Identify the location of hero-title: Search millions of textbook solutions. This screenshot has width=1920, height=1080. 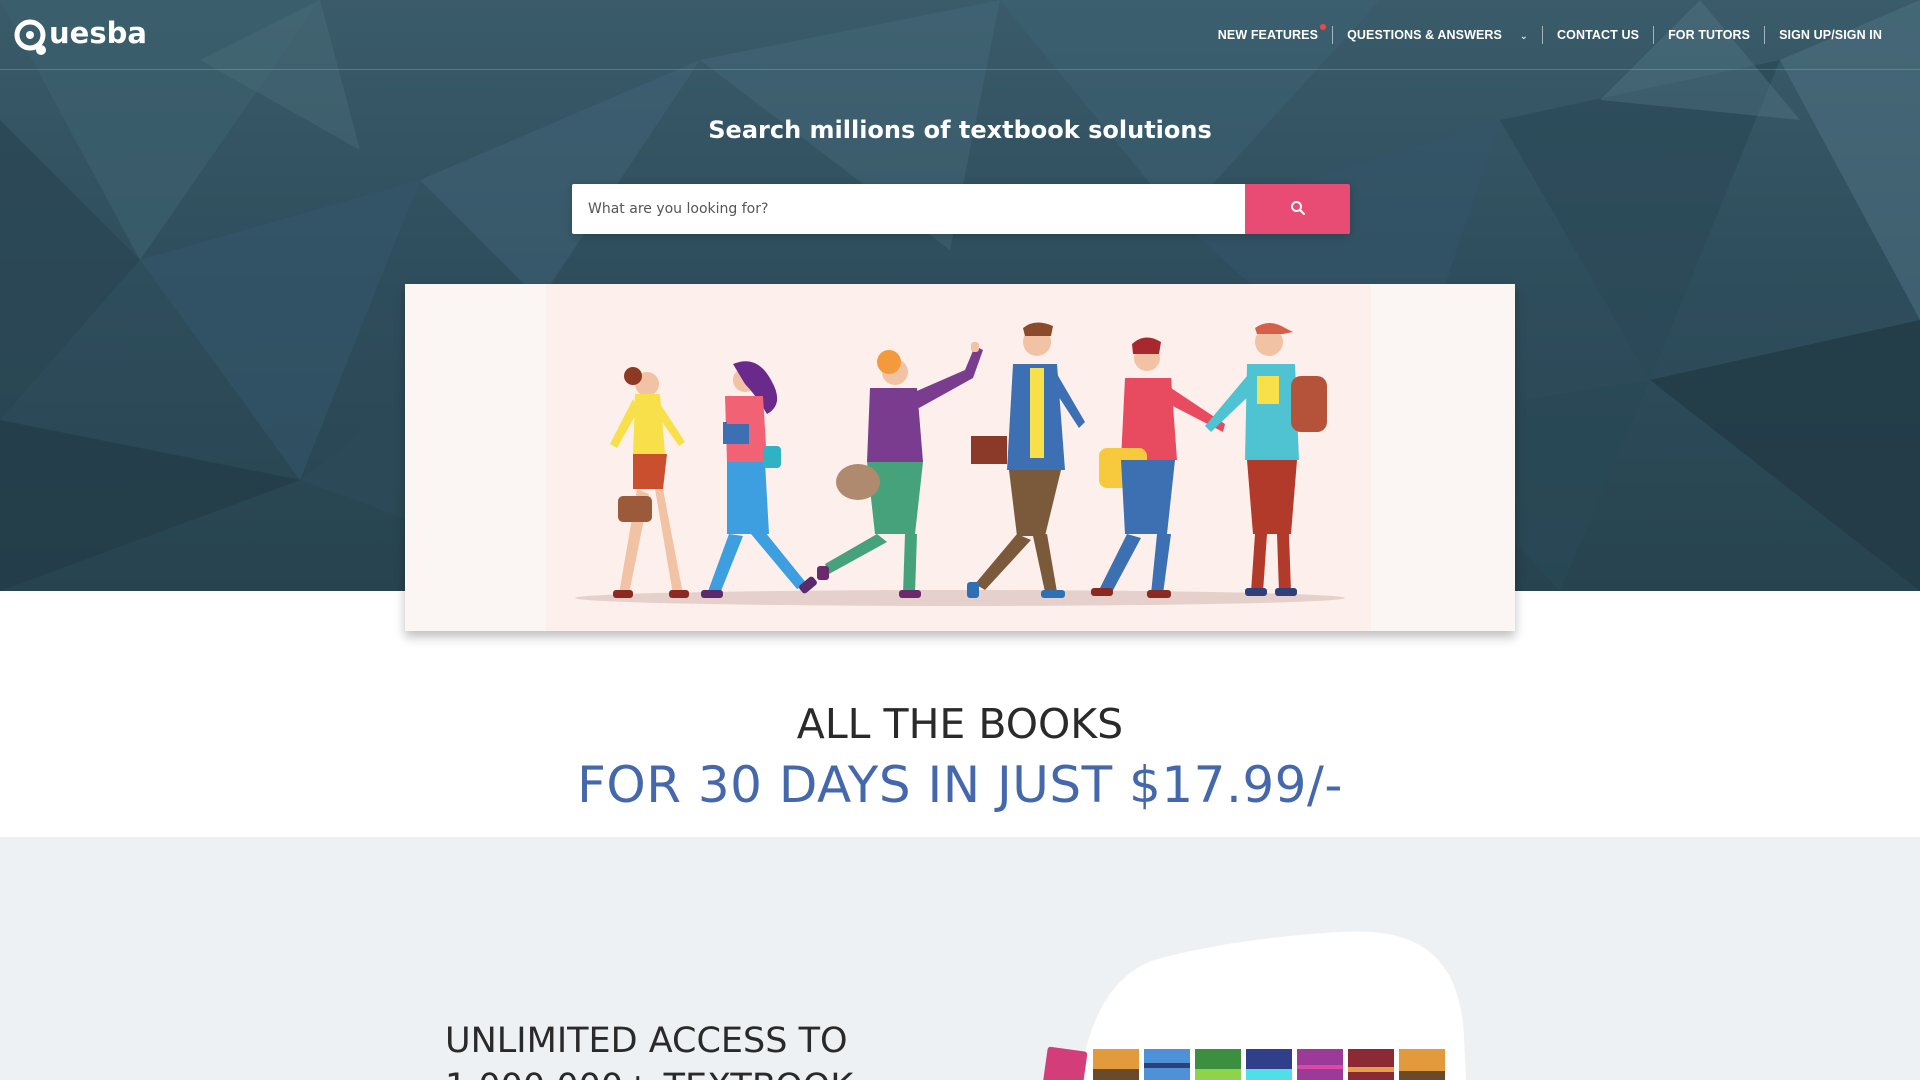
(960, 130).